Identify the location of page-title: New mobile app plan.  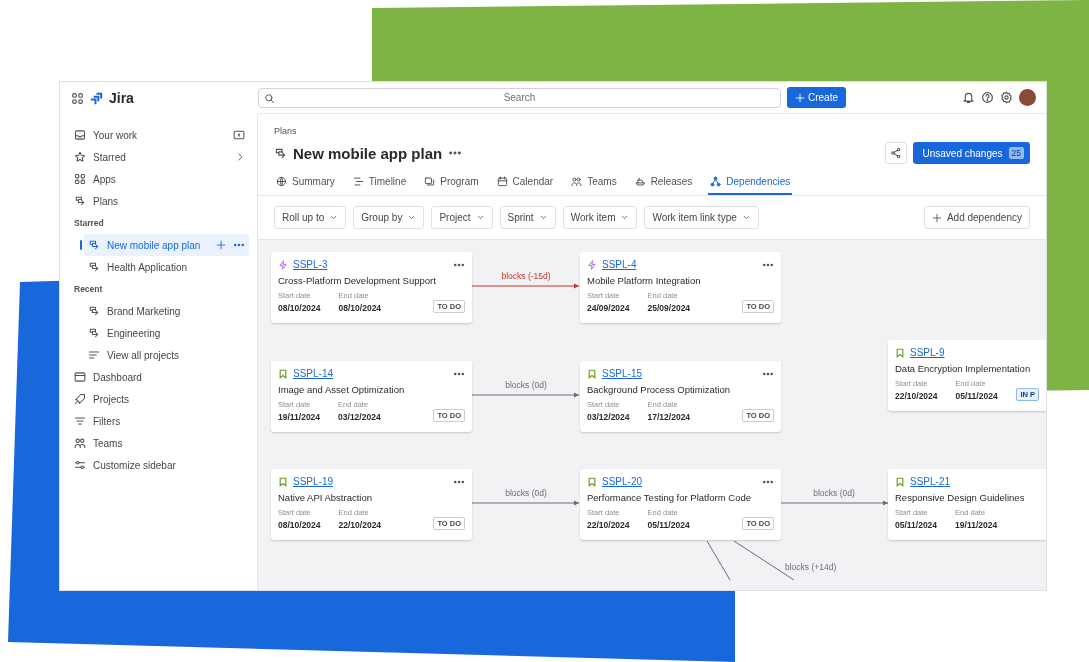
(368, 153).